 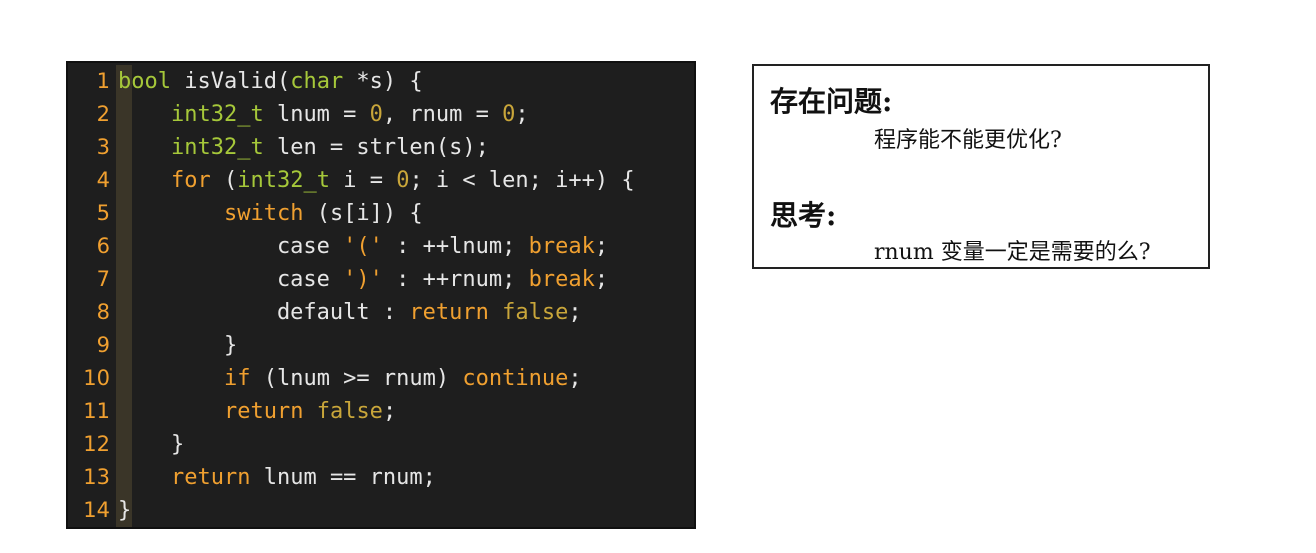 I want to click on notes-body-question: 程序能不能更优化?, so click(x=968, y=140).